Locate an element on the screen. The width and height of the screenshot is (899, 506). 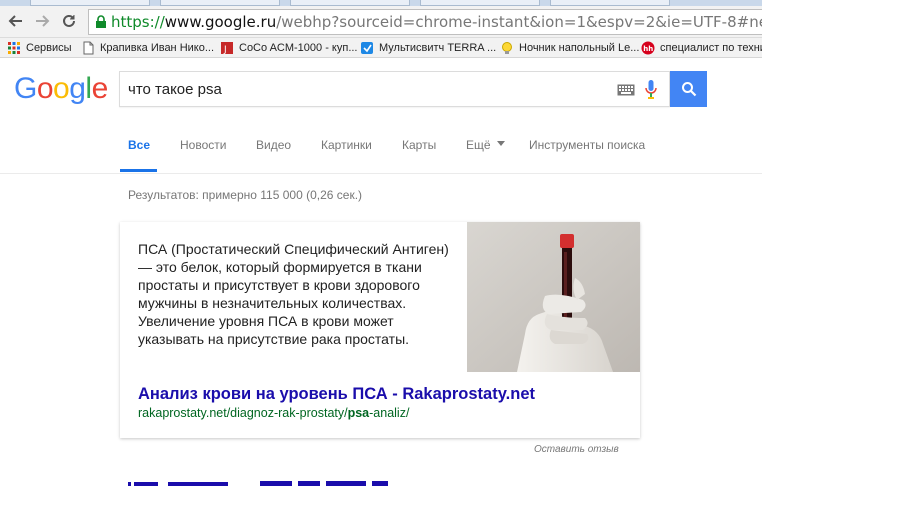
blood-tube-image is located at coordinates (553, 297).